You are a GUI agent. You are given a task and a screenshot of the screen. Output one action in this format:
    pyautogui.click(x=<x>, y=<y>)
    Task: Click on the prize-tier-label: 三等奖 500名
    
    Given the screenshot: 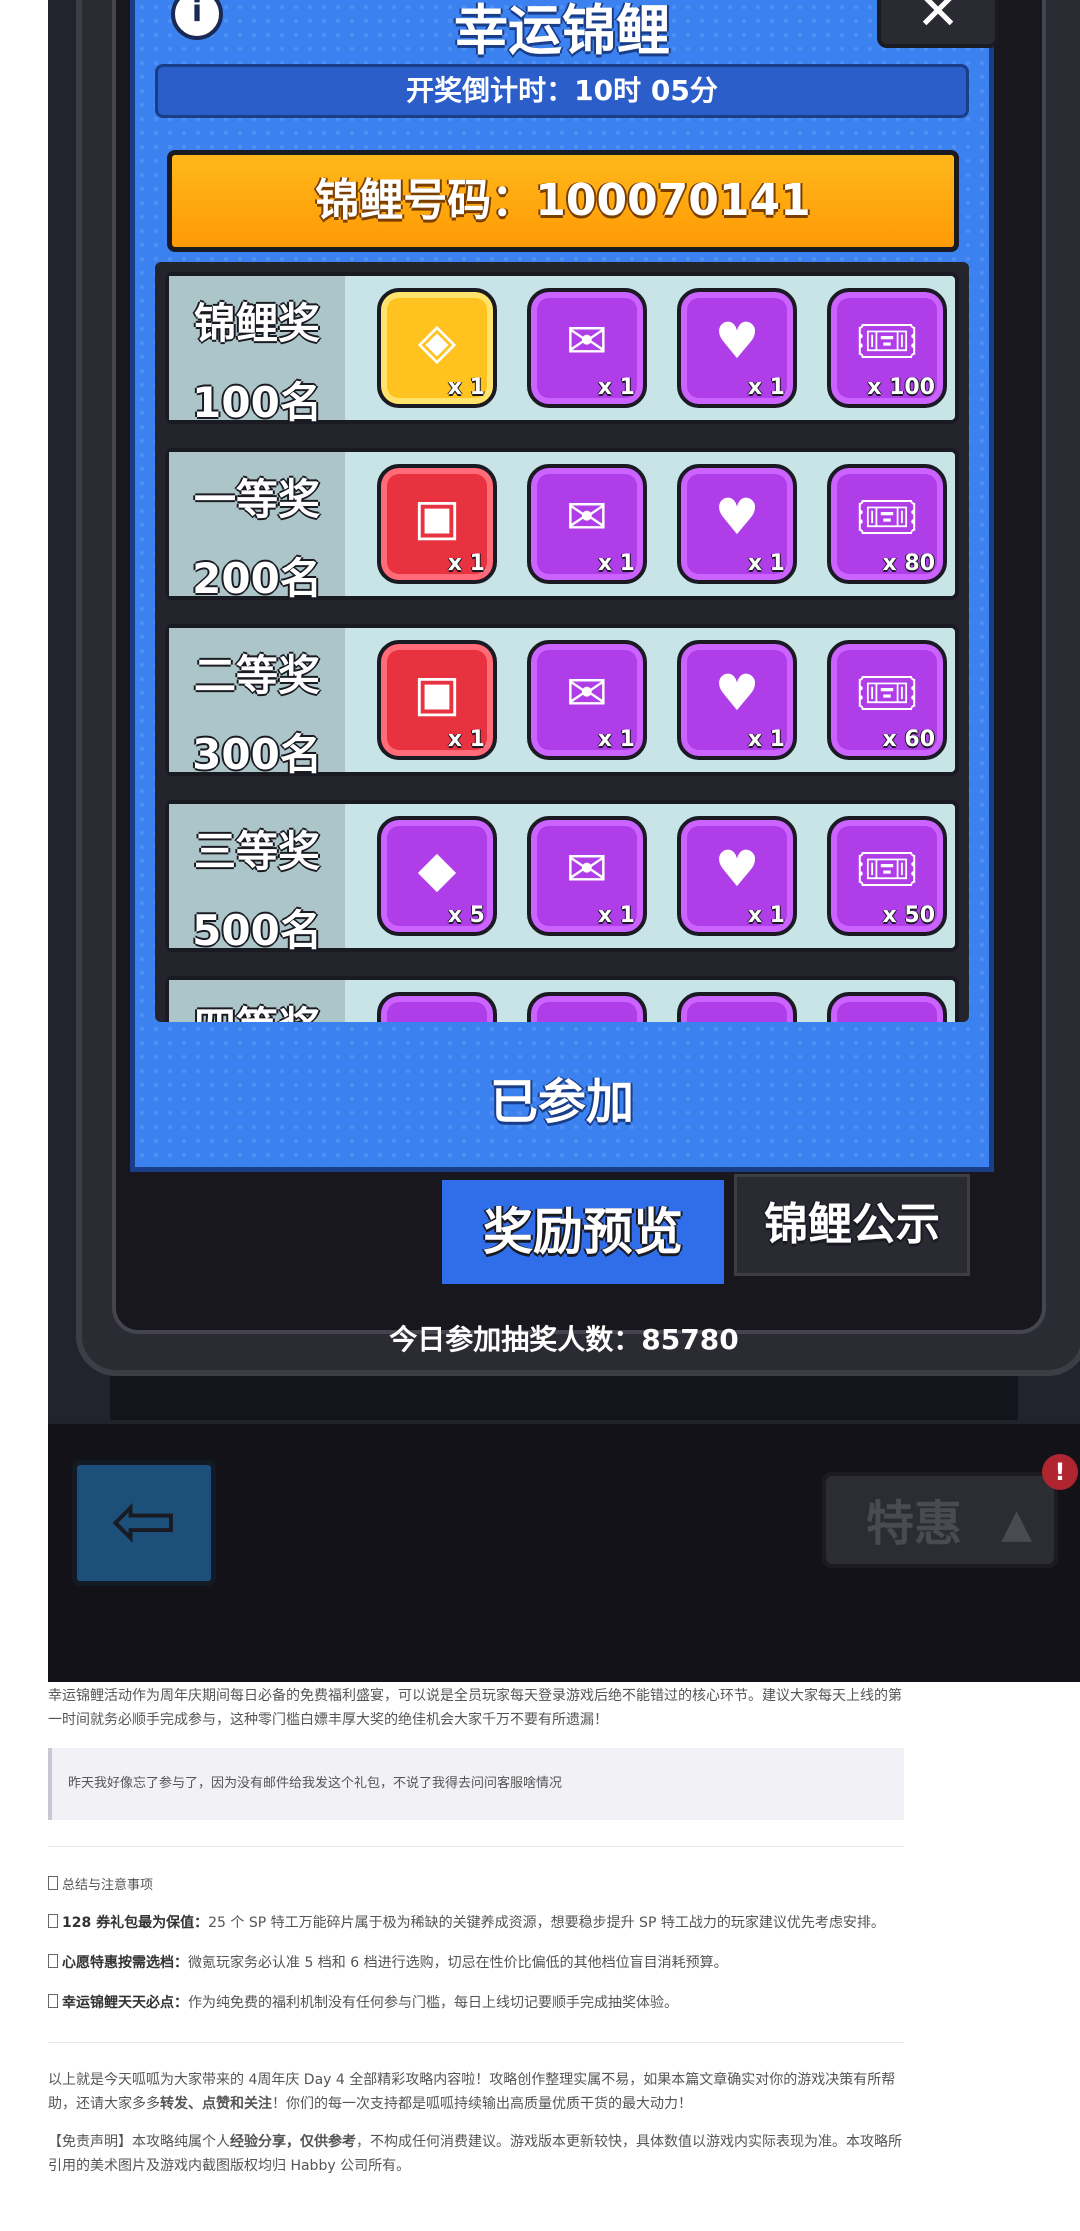 What is the action you would take?
    pyautogui.click(x=257, y=879)
    